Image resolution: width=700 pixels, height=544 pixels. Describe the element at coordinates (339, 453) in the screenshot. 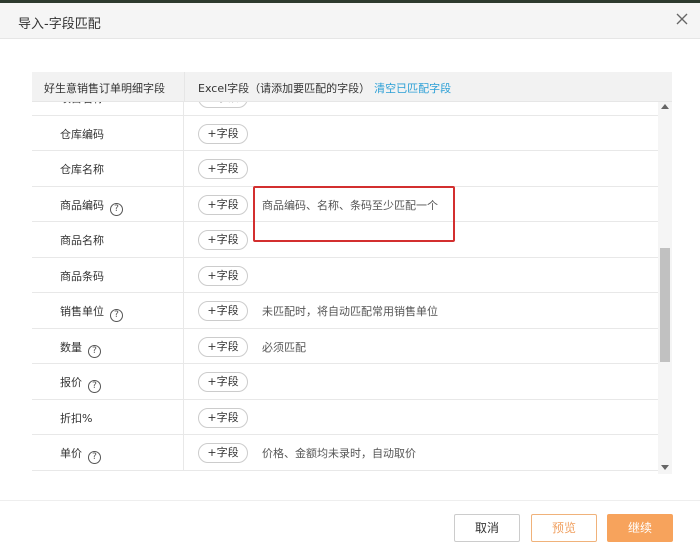

I see `field-hint-text: 价格、金额均未录时，自动取价` at that location.